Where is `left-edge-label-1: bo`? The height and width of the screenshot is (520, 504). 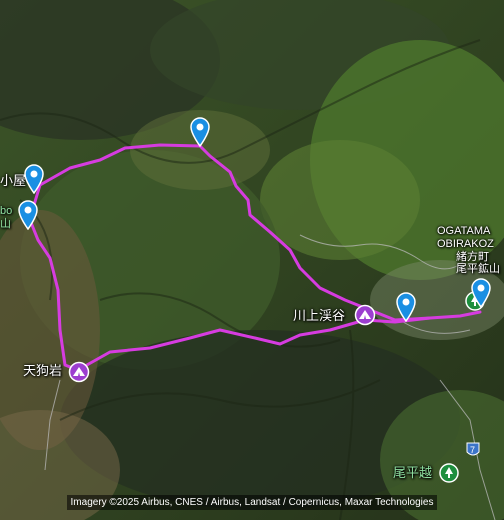
left-edge-label-1: bo is located at coordinates (6, 211).